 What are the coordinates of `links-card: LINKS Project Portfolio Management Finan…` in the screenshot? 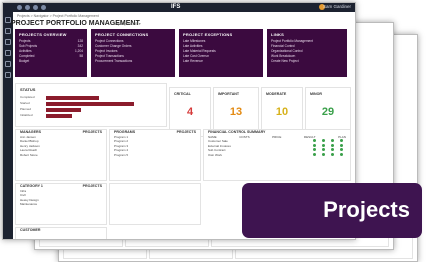 It's located at (307, 53).